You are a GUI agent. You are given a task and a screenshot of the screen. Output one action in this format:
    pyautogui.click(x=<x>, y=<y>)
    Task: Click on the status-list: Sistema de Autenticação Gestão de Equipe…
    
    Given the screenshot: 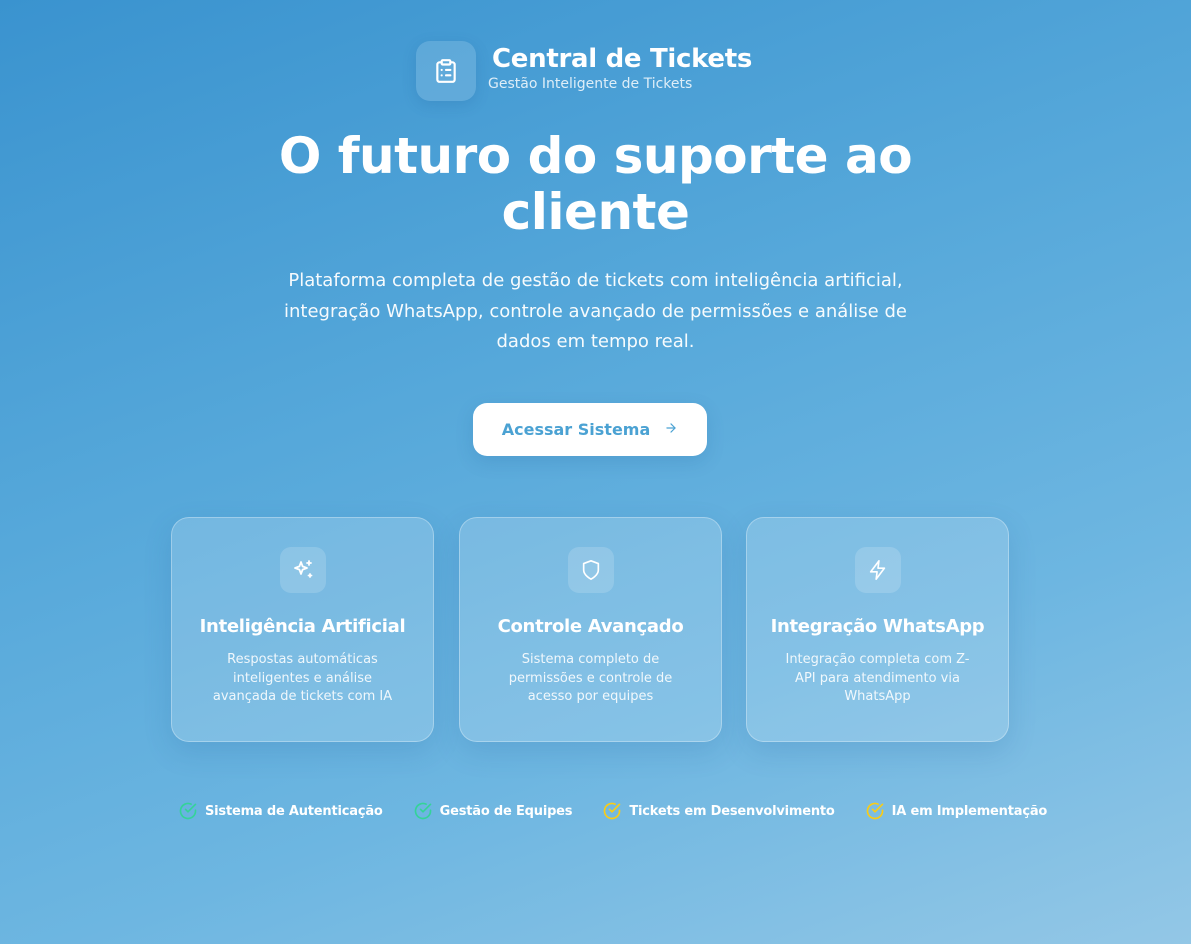 What is the action you would take?
    pyautogui.click(x=612, y=811)
    